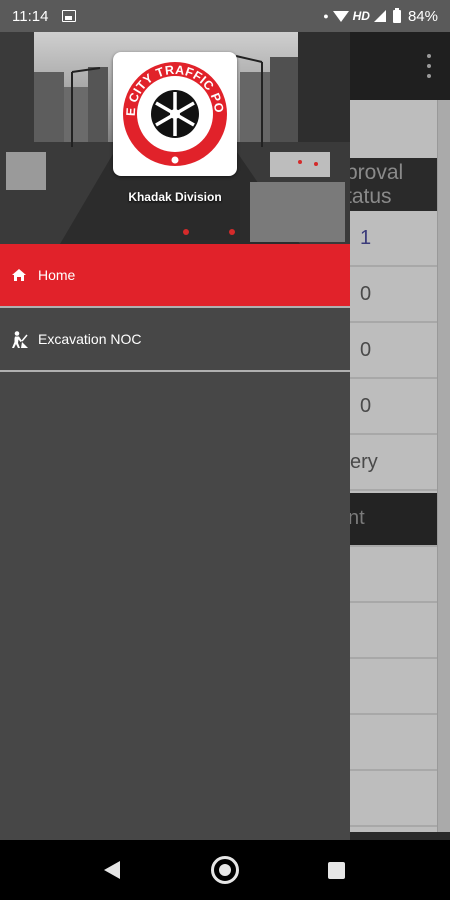 Image resolution: width=450 pixels, height=900 pixels. What do you see at coordinates (396, 15) in the screenshot?
I see `battery-icon` at bounding box center [396, 15].